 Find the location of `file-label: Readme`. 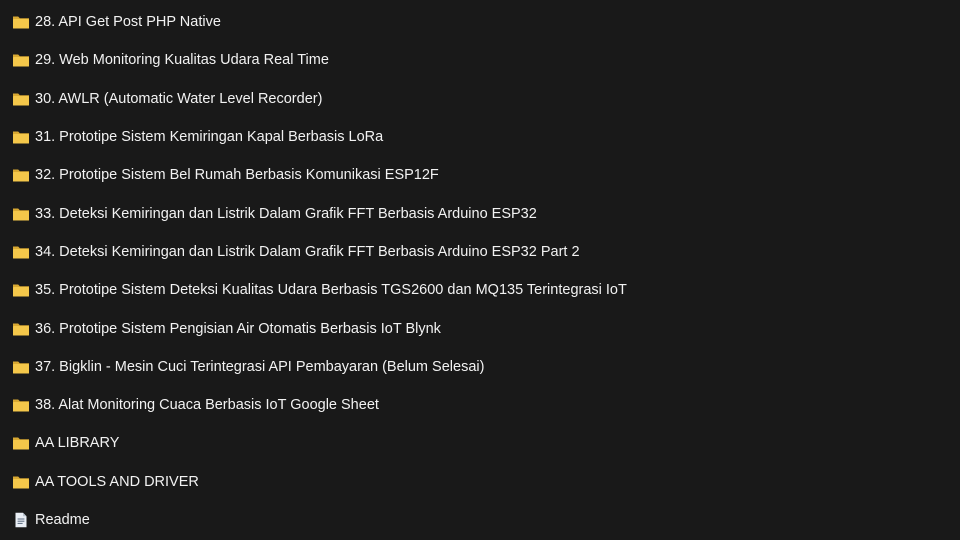

file-label: Readme is located at coordinates (62, 520).